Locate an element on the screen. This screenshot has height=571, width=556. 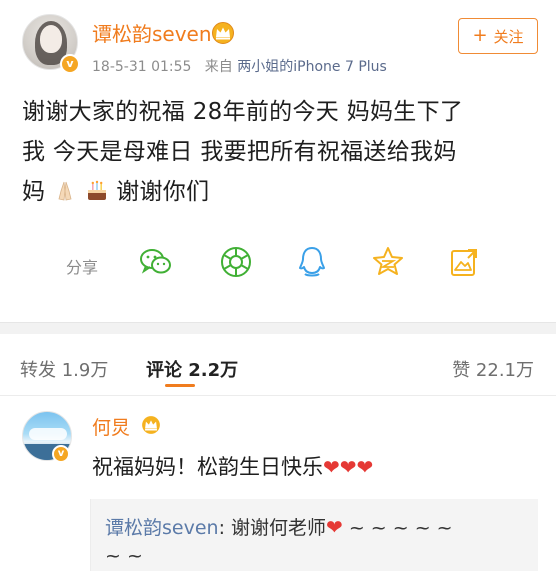
tab-reposts: 转发 1.9万 is located at coordinates (64, 369).